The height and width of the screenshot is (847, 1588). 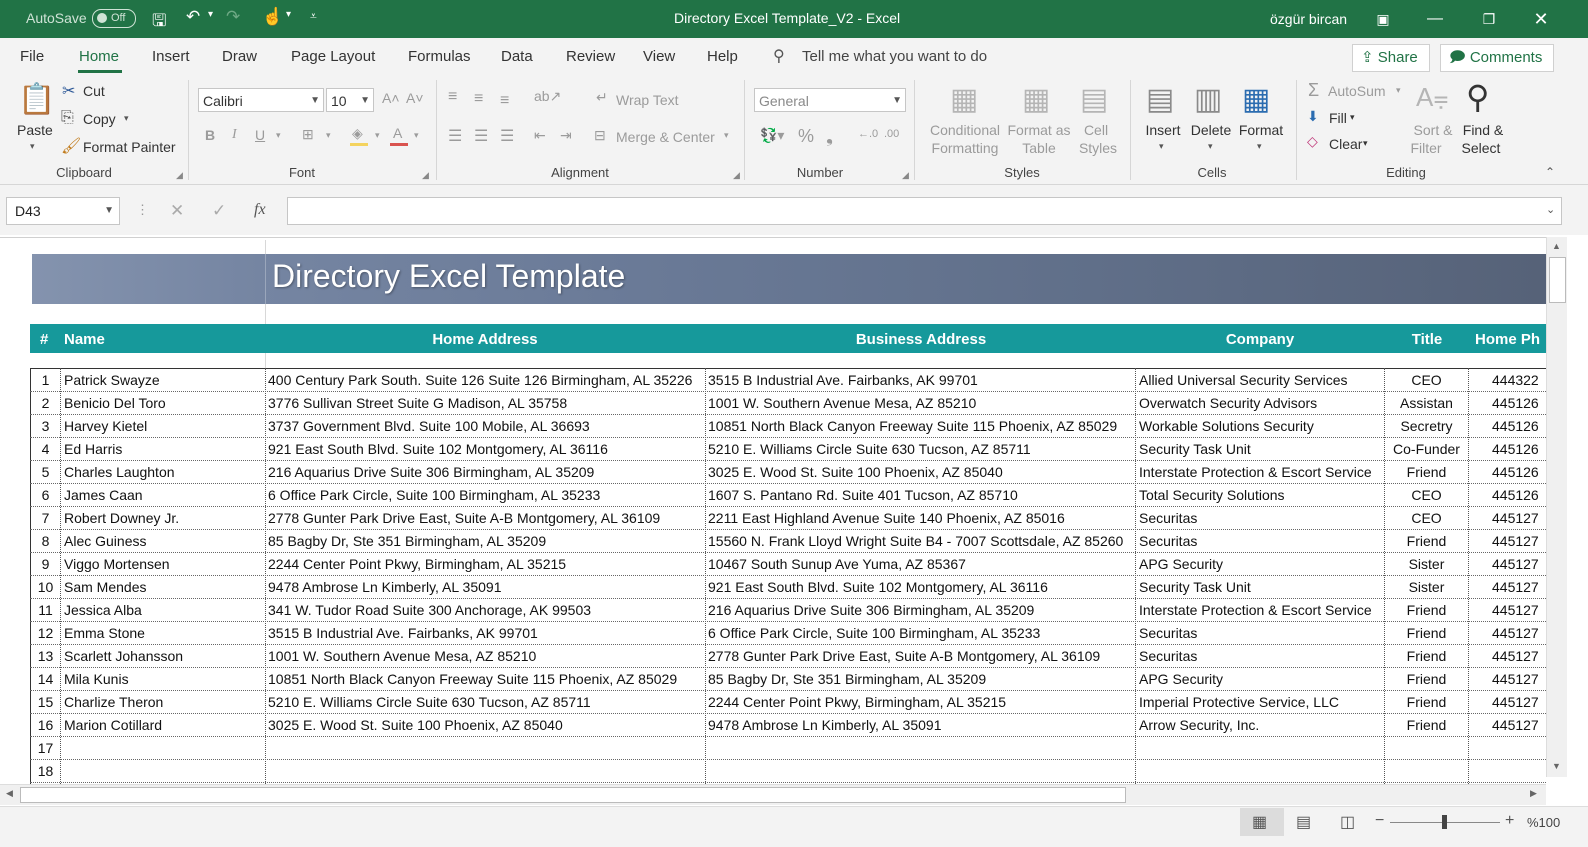 What do you see at coordinates (36, 99) in the screenshot?
I see `paste-icon: 📋` at bounding box center [36, 99].